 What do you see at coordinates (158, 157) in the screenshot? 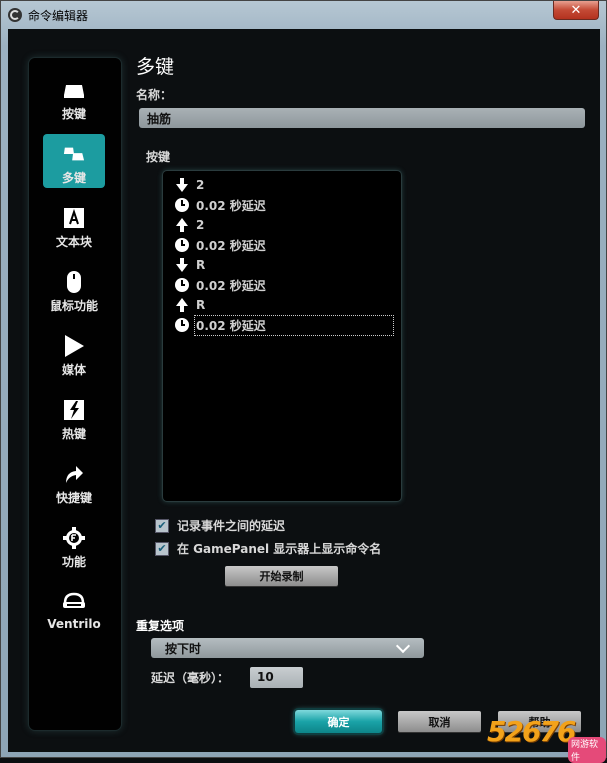
I see `keys-label: 按键` at bounding box center [158, 157].